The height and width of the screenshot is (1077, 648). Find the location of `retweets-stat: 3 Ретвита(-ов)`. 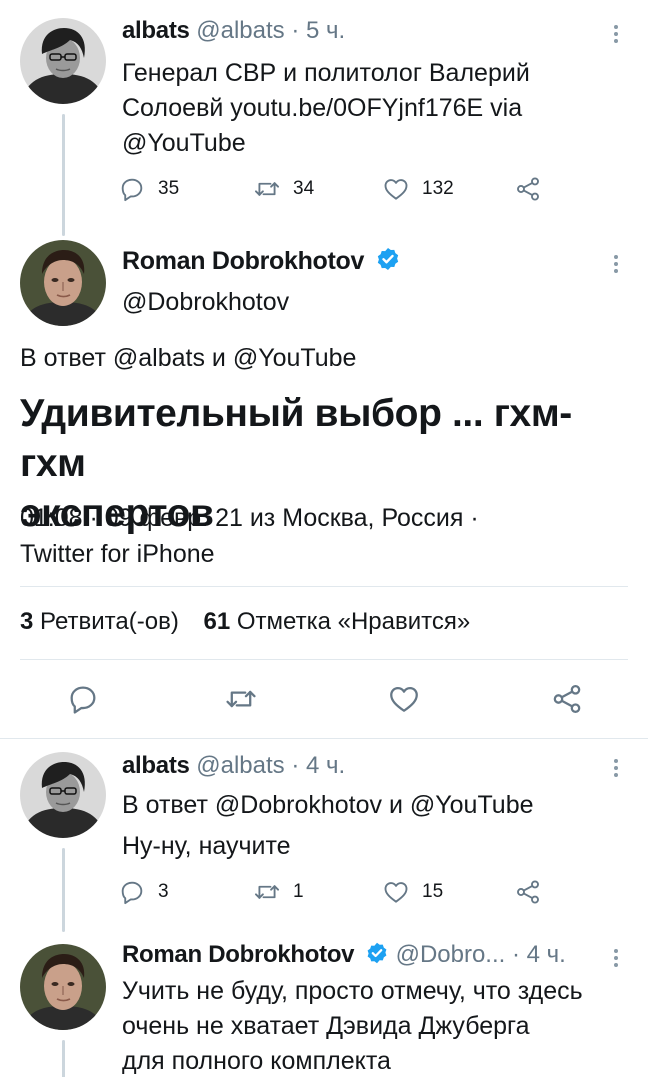

retweets-stat: 3 Ретвита(-ов) is located at coordinates (99, 621).